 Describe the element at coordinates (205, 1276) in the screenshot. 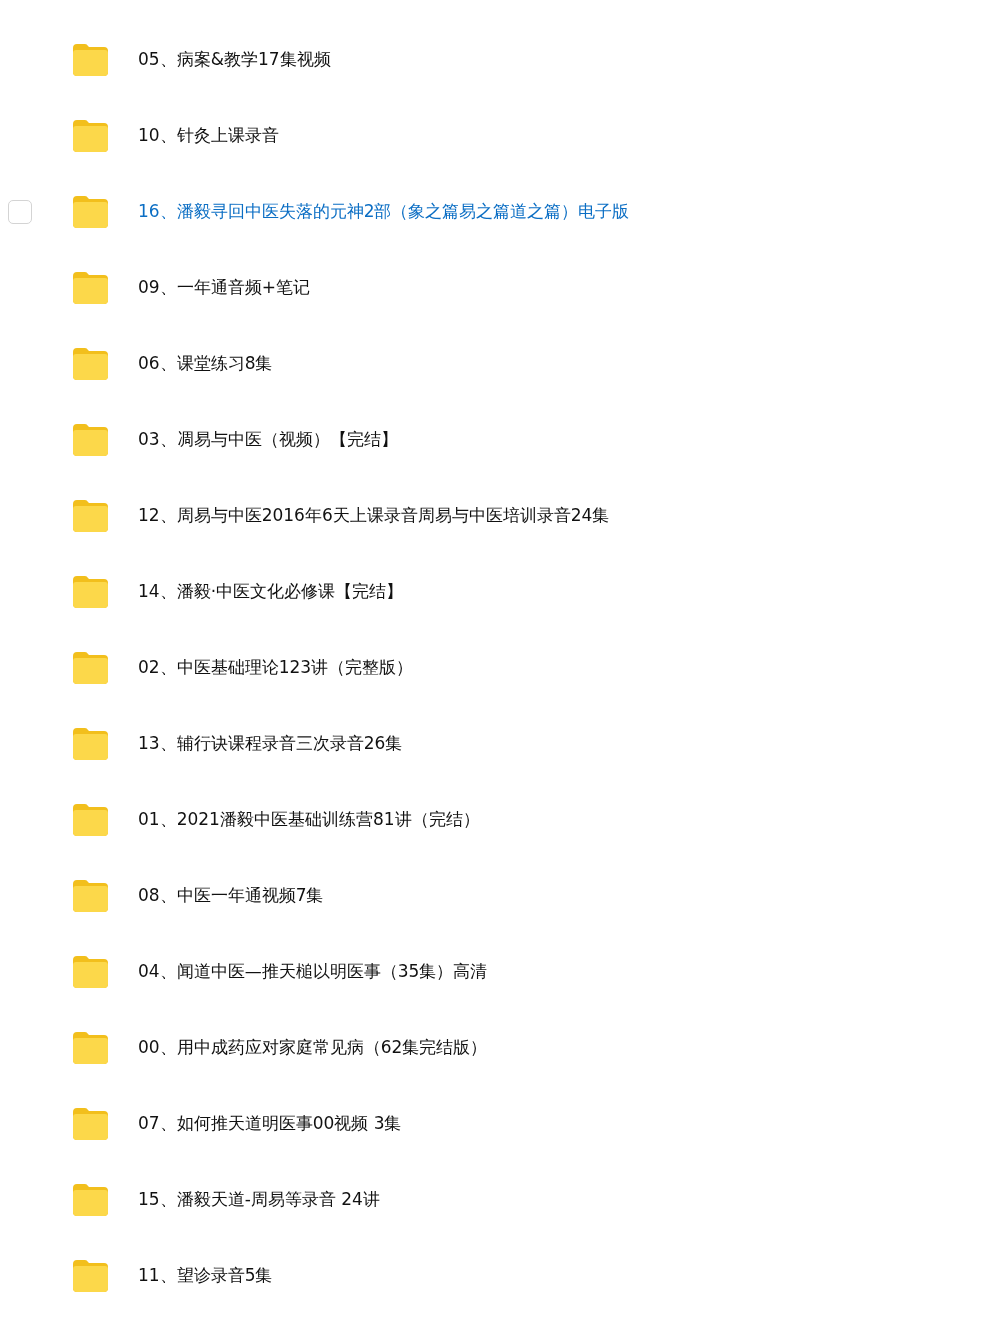

I see `folder-name: 11、望诊录音5集` at that location.